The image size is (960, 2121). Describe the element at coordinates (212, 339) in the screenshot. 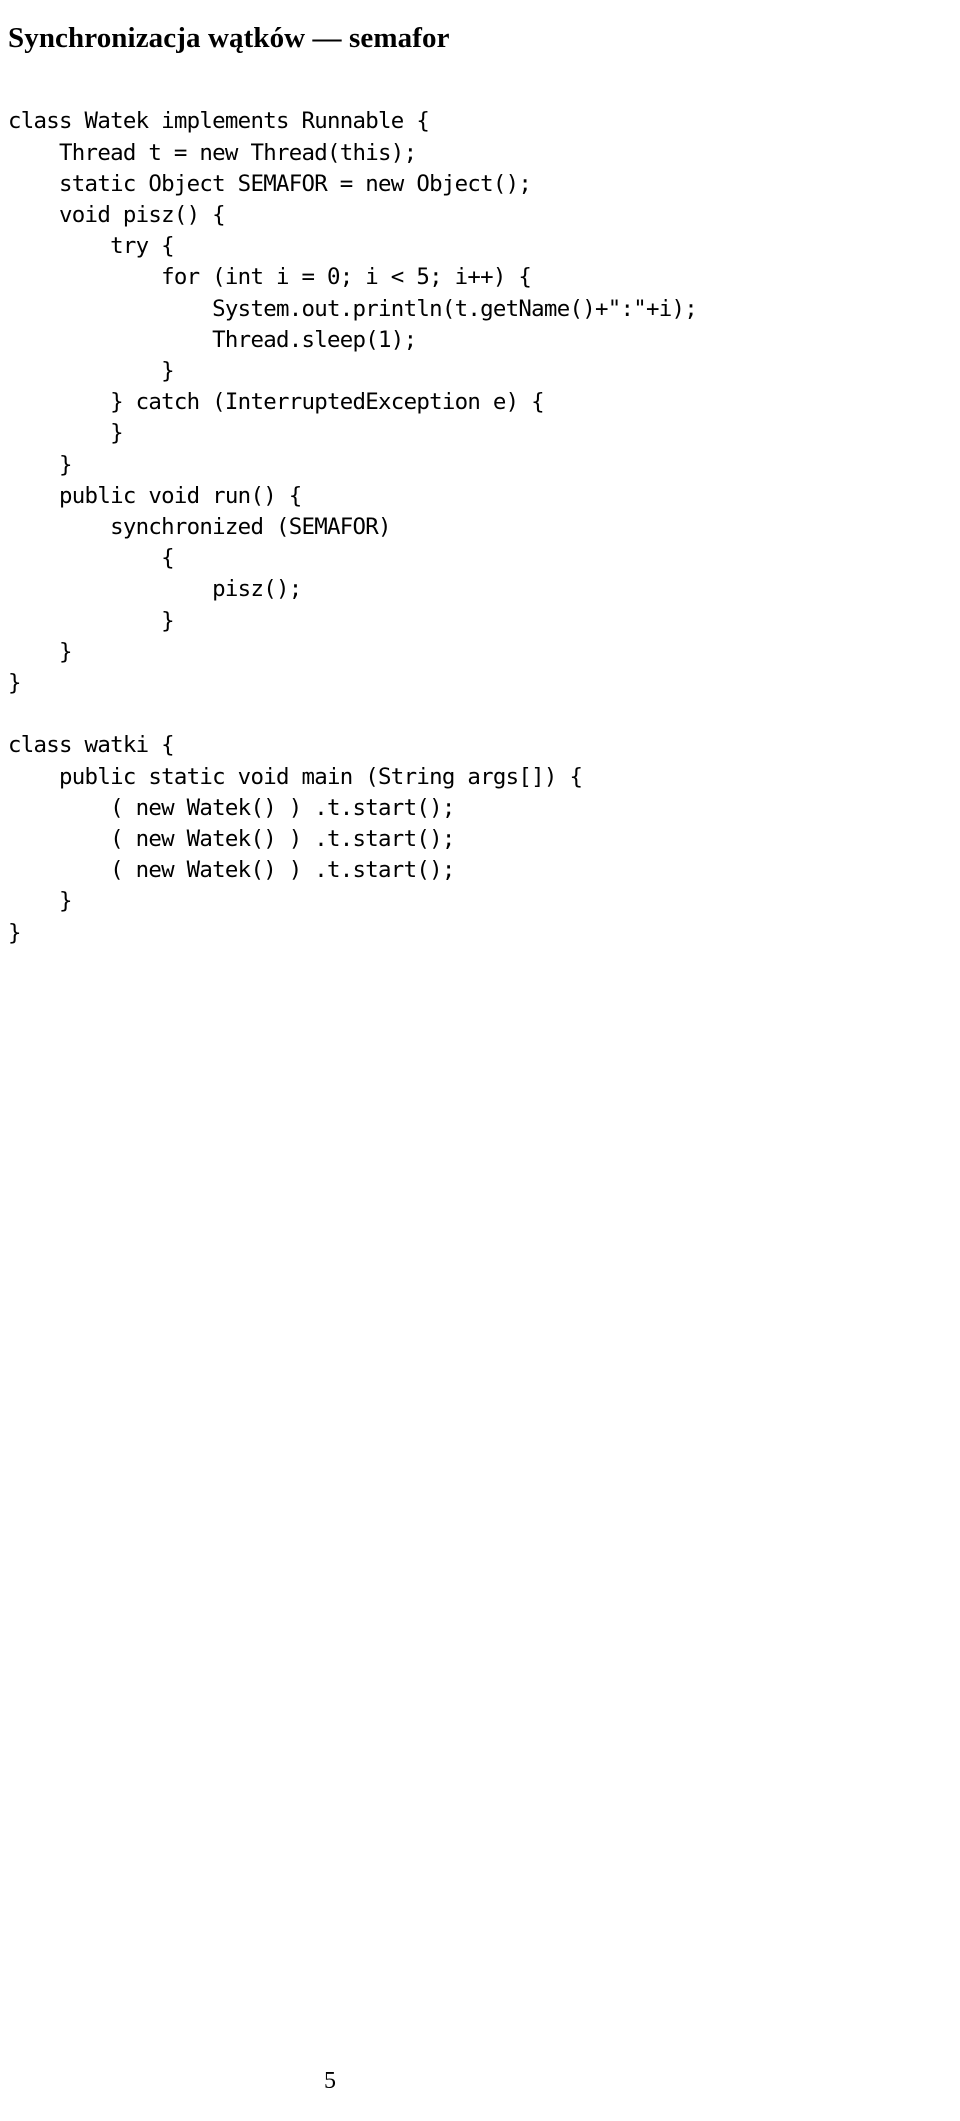

I see `code-line: Thread.sleep(1);` at that location.